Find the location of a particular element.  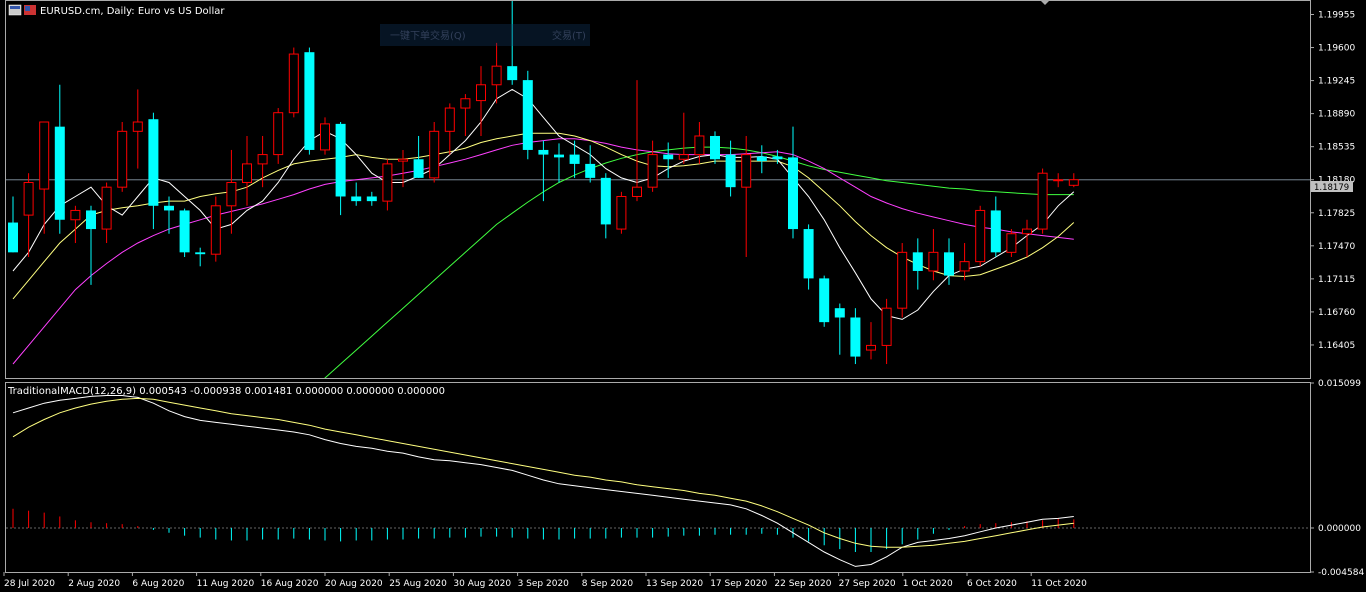

price-tick-label: 1.16760 is located at coordinates (1336, 313).